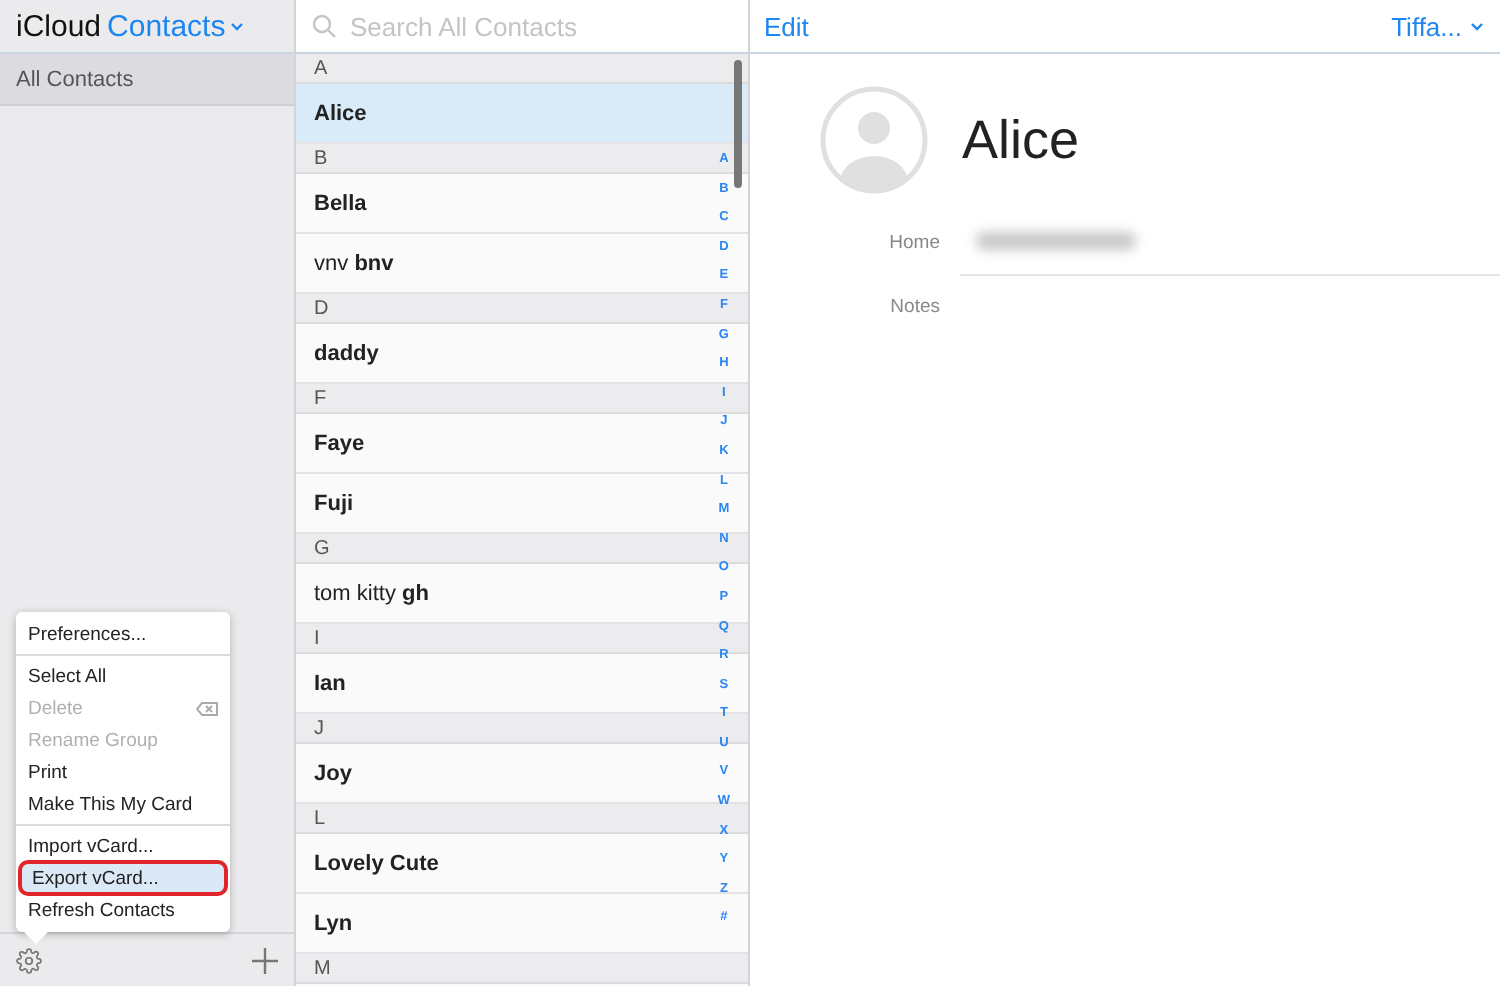 This screenshot has height=986, width=1500. What do you see at coordinates (498, 503) in the screenshot?
I see `contact-row: Fuji` at bounding box center [498, 503].